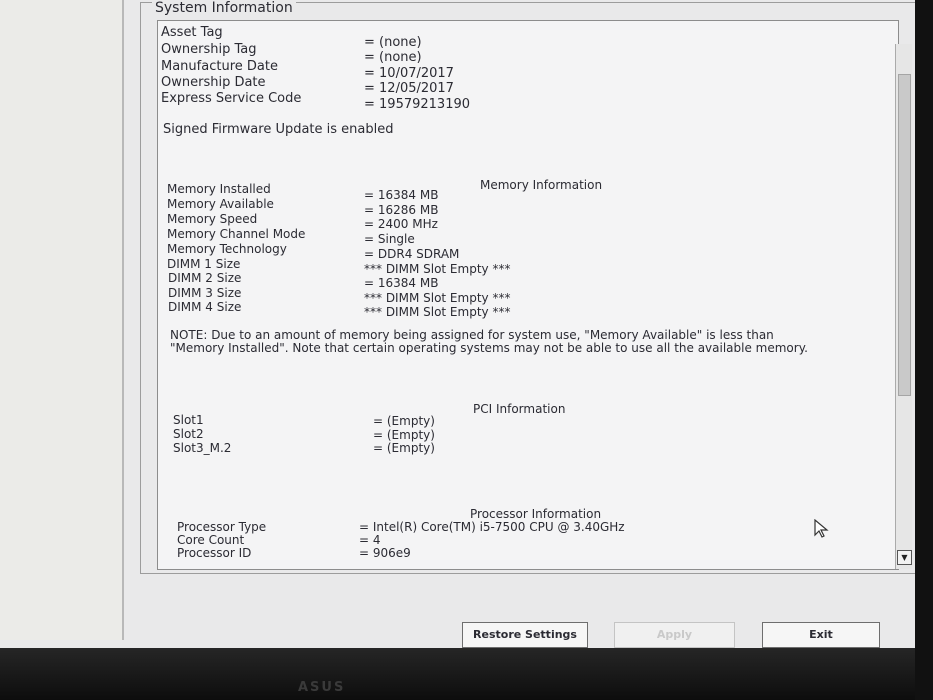 The image size is (933, 700). What do you see at coordinates (322, 687) in the screenshot?
I see `bezel-logo: ASUS` at bounding box center [322, 687].